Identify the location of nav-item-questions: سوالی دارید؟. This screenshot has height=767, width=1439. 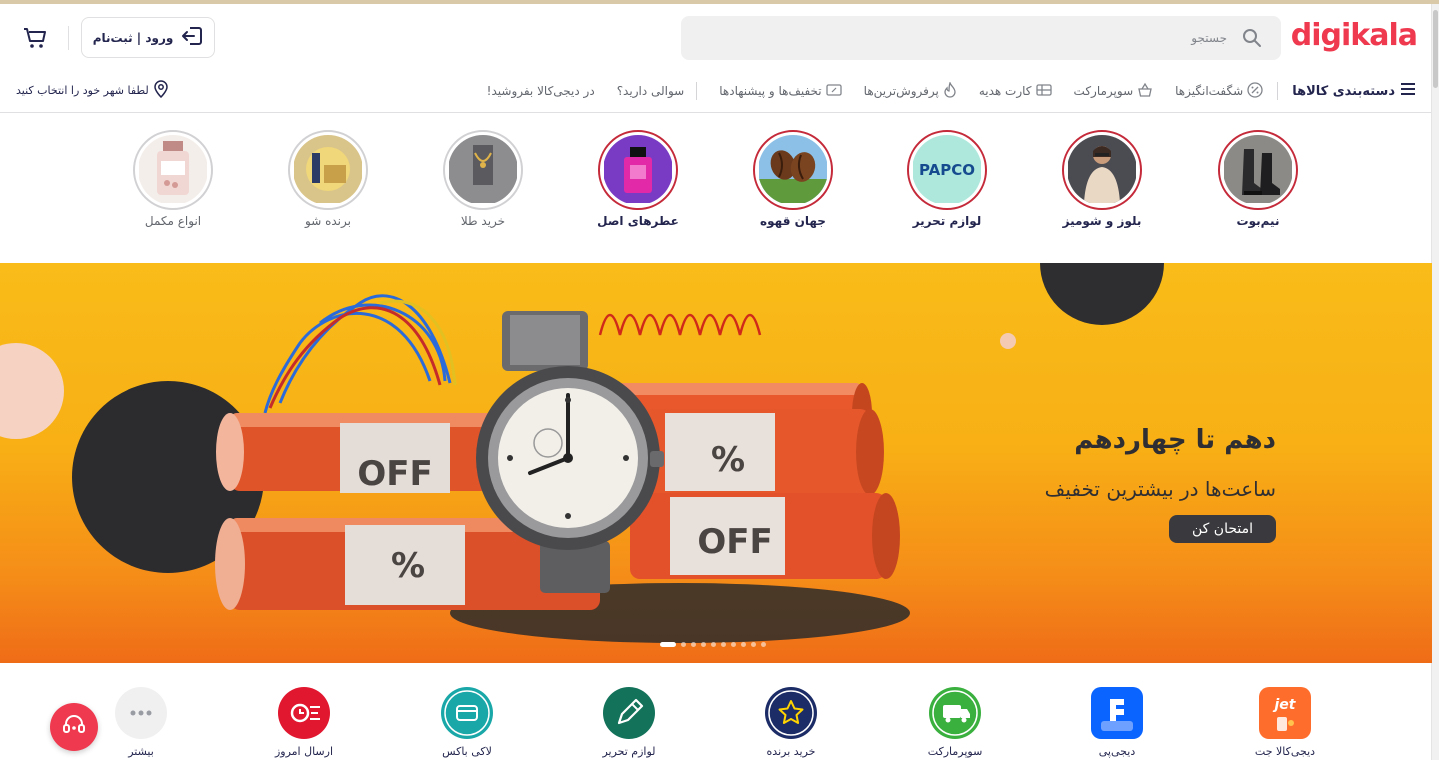
(651, 91).